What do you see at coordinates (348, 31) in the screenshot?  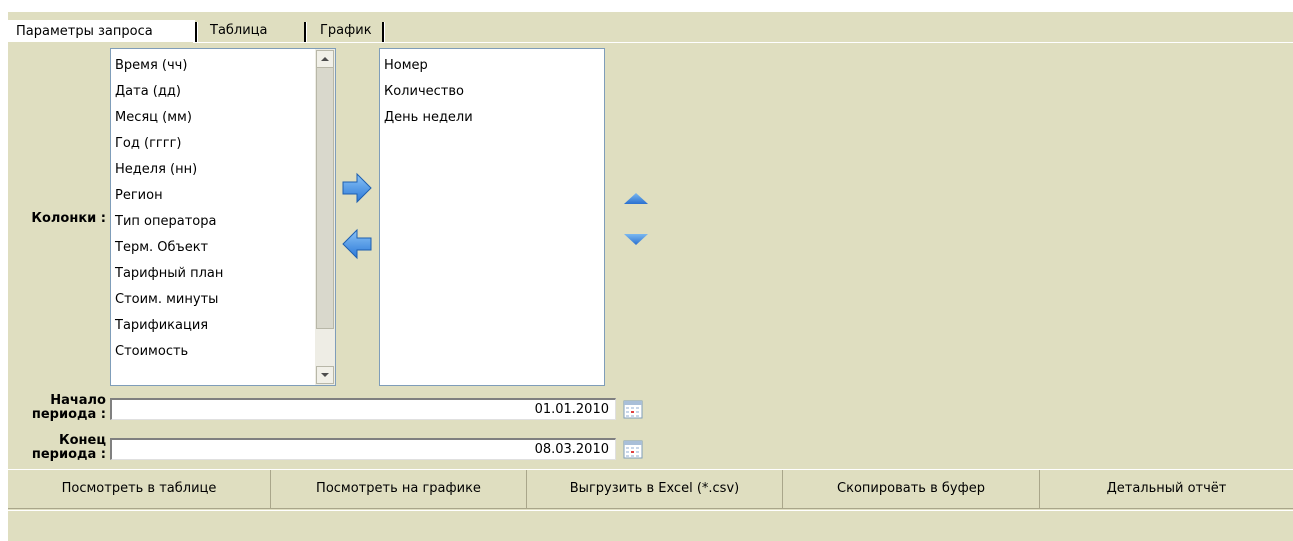 I see `tab-chart: График` at bounding box center [348, 31].